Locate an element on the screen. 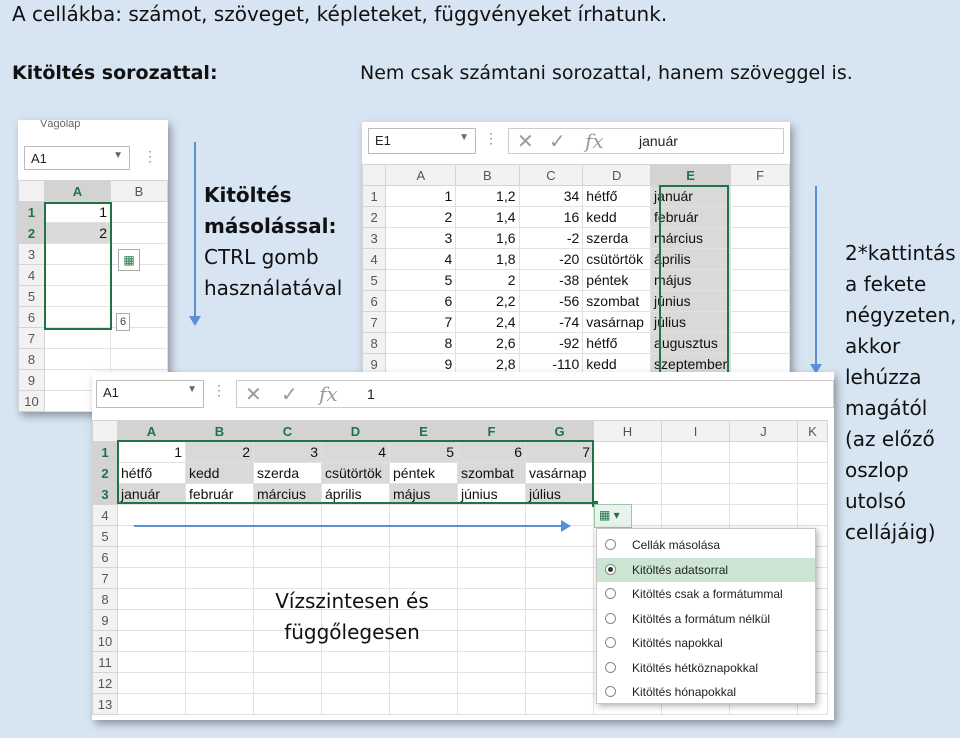  cell: 1,4 is located at coordinates (487, 217).